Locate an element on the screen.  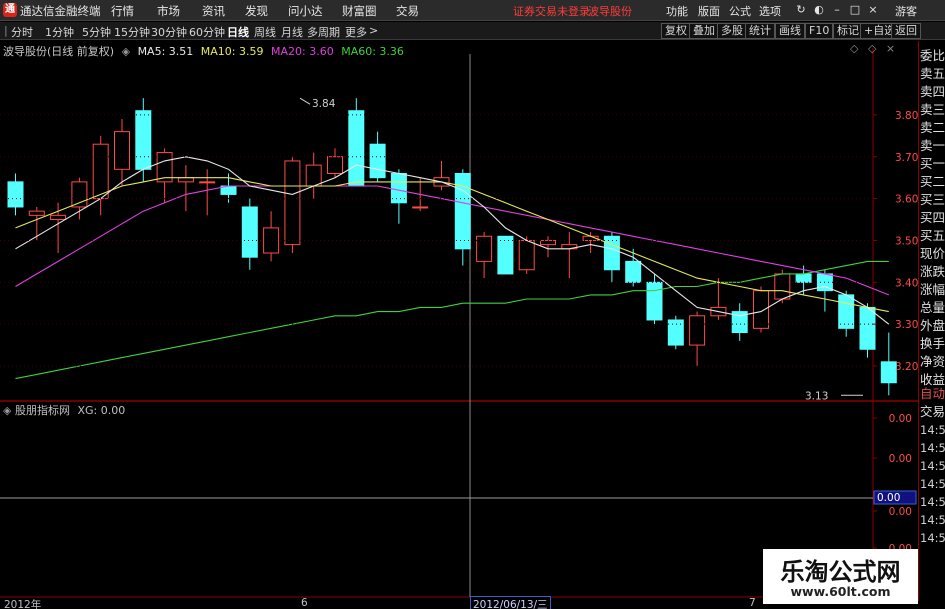
skin-icon: ◐ is located at coordinates (819, 10).